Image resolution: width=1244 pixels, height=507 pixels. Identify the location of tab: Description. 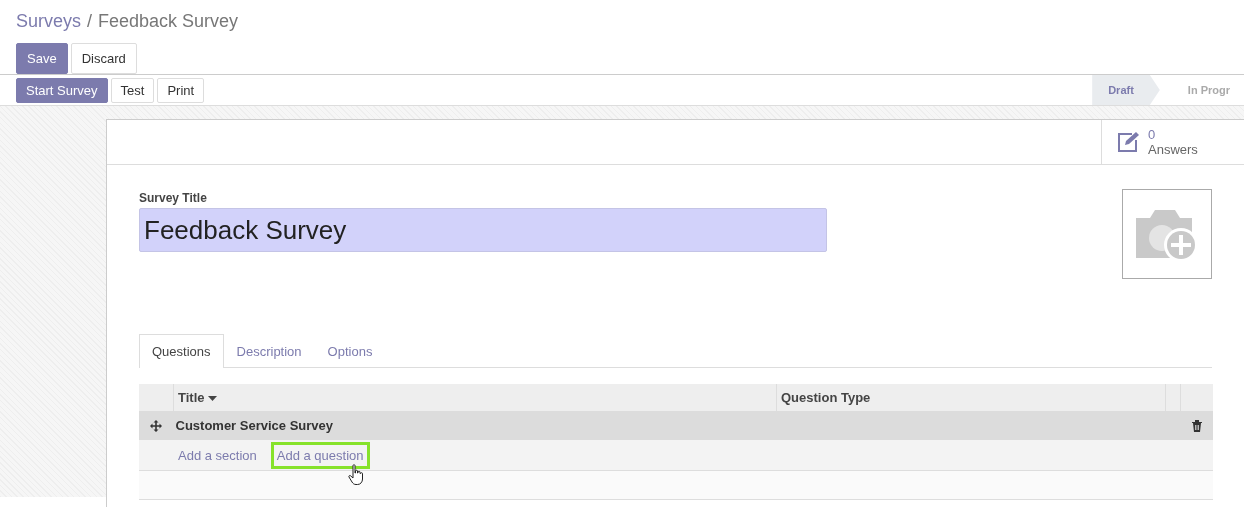
(269, 351).